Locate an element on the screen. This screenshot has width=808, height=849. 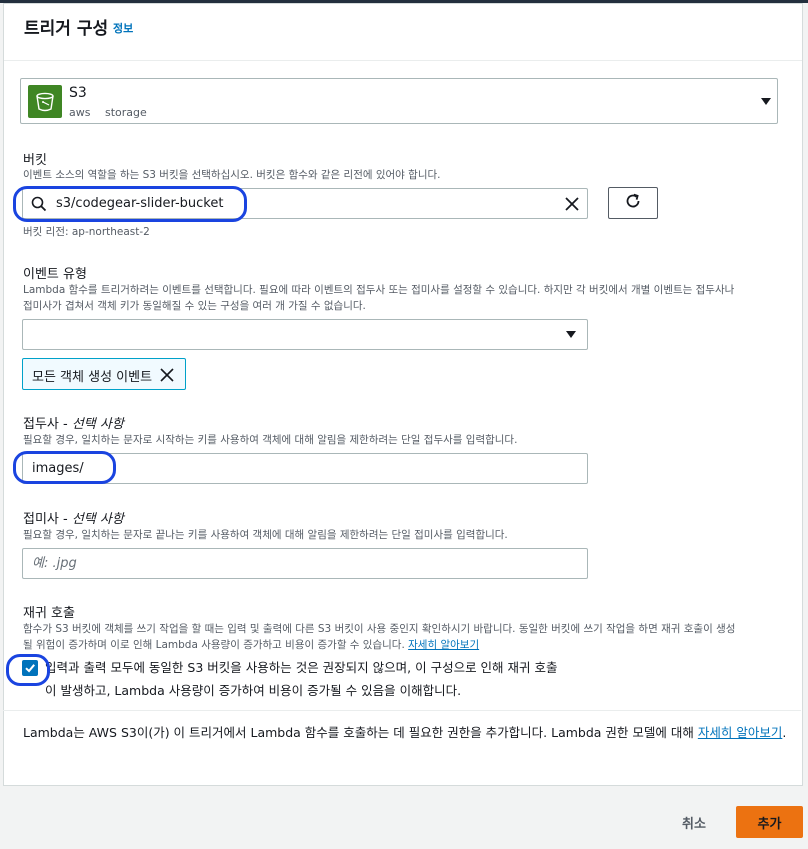
event-token: 모든 객체 생성 이벤트 is located at coordinates (104, 374).